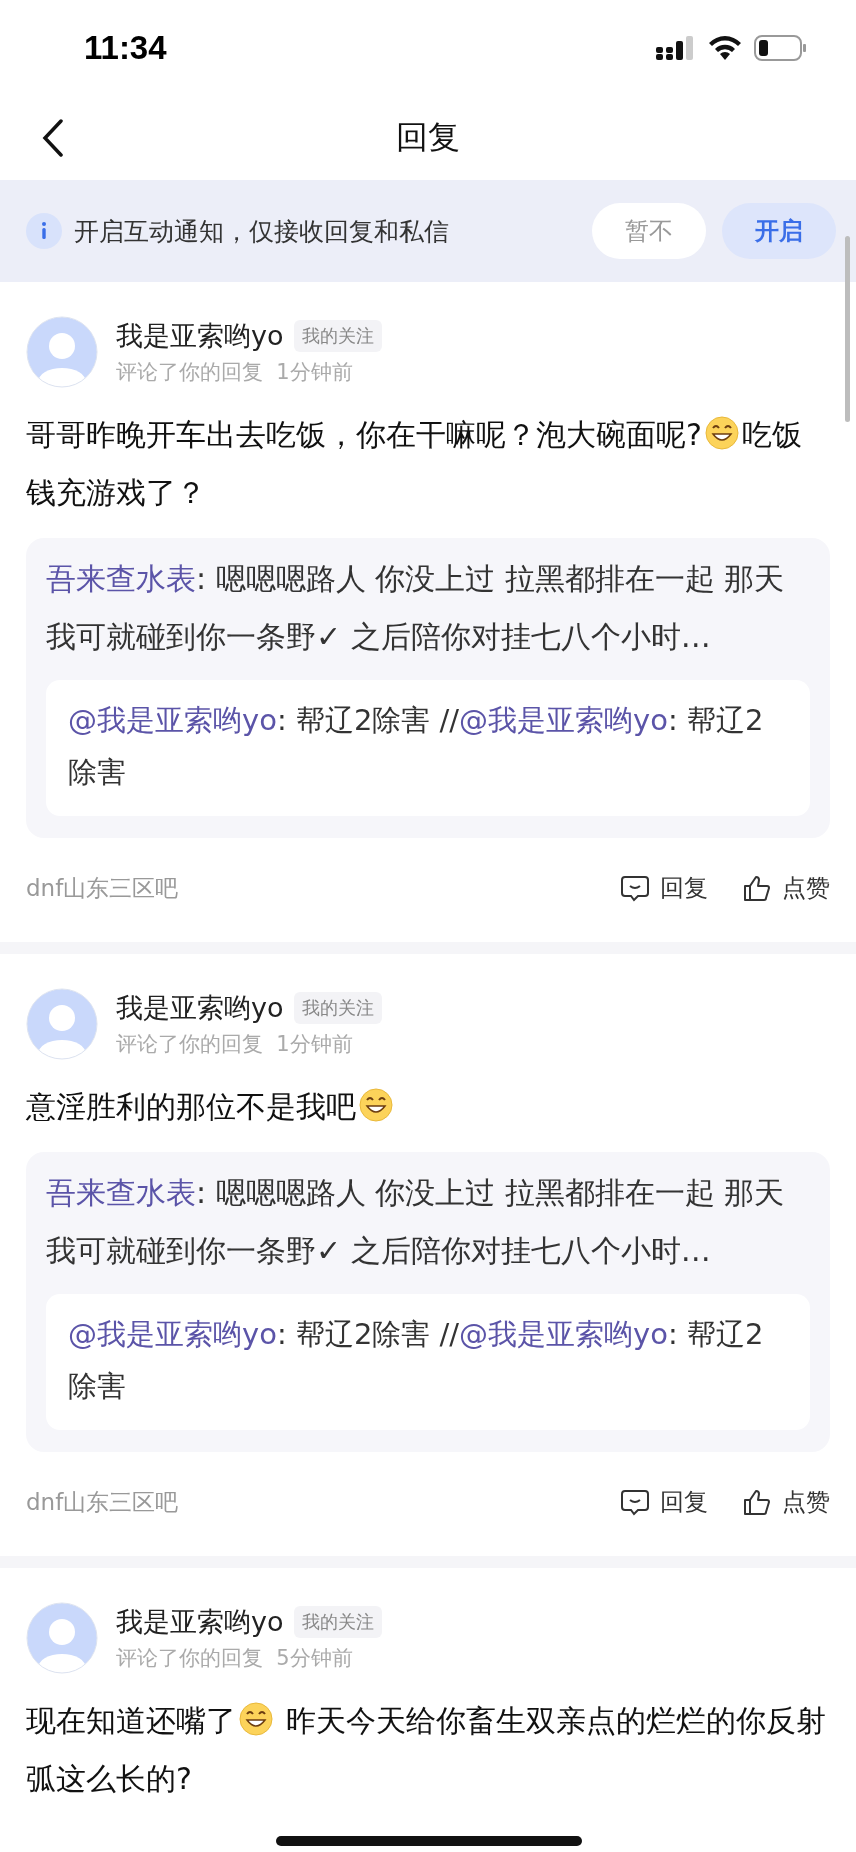 The width and height of the screenshot is (856, 1852). What do you see at coordinates (779, 231) in the screenshot?
I see `enable-button: 开启` at bounding box center [779, 231].